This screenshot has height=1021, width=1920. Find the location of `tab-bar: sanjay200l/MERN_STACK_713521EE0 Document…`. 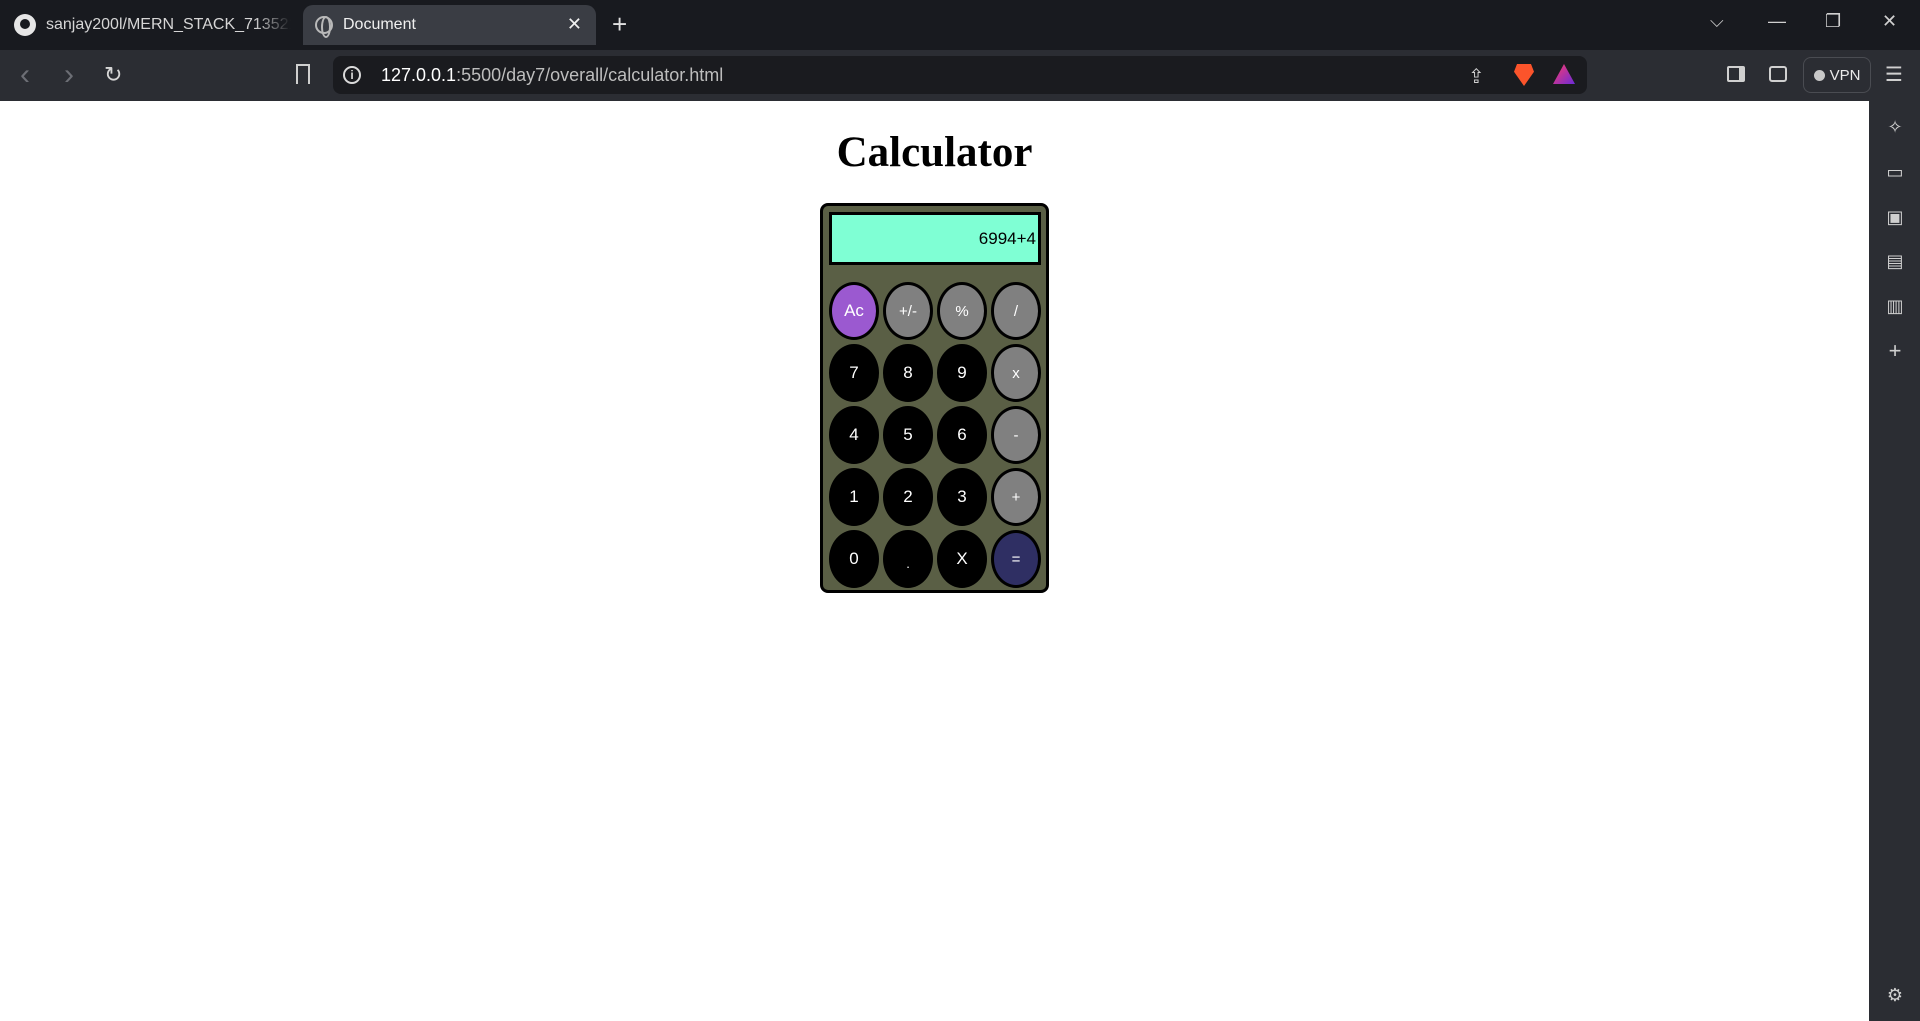

tab-bar: sanjay200l/MERN_STACK_713521EE0 Document… is located at coordinates (960, 25).